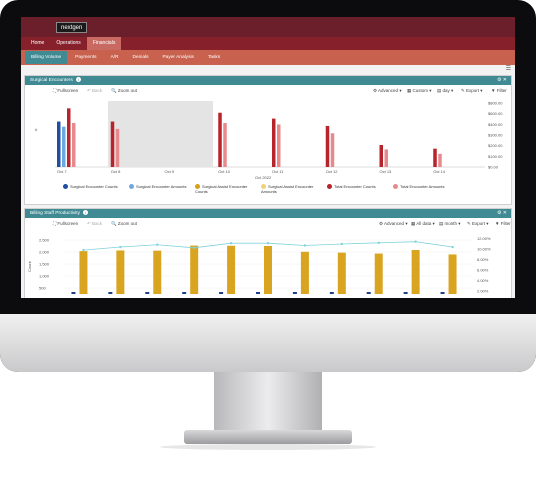 This screenshot has width=536, height=498. Describe the element at coordinates (386, 171) in the screenshot. I see `x-tick-label: Oct 13` at that location.